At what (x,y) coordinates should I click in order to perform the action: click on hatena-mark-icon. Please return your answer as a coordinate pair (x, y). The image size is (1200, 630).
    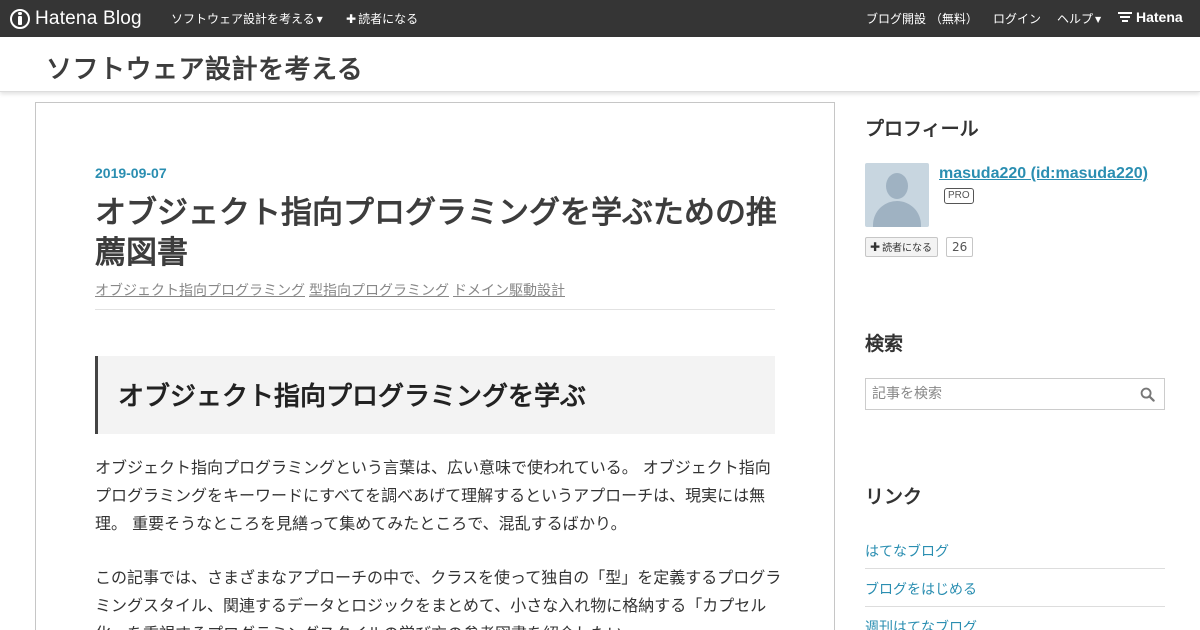
    Looking at the image, I should click on (1125, 17).